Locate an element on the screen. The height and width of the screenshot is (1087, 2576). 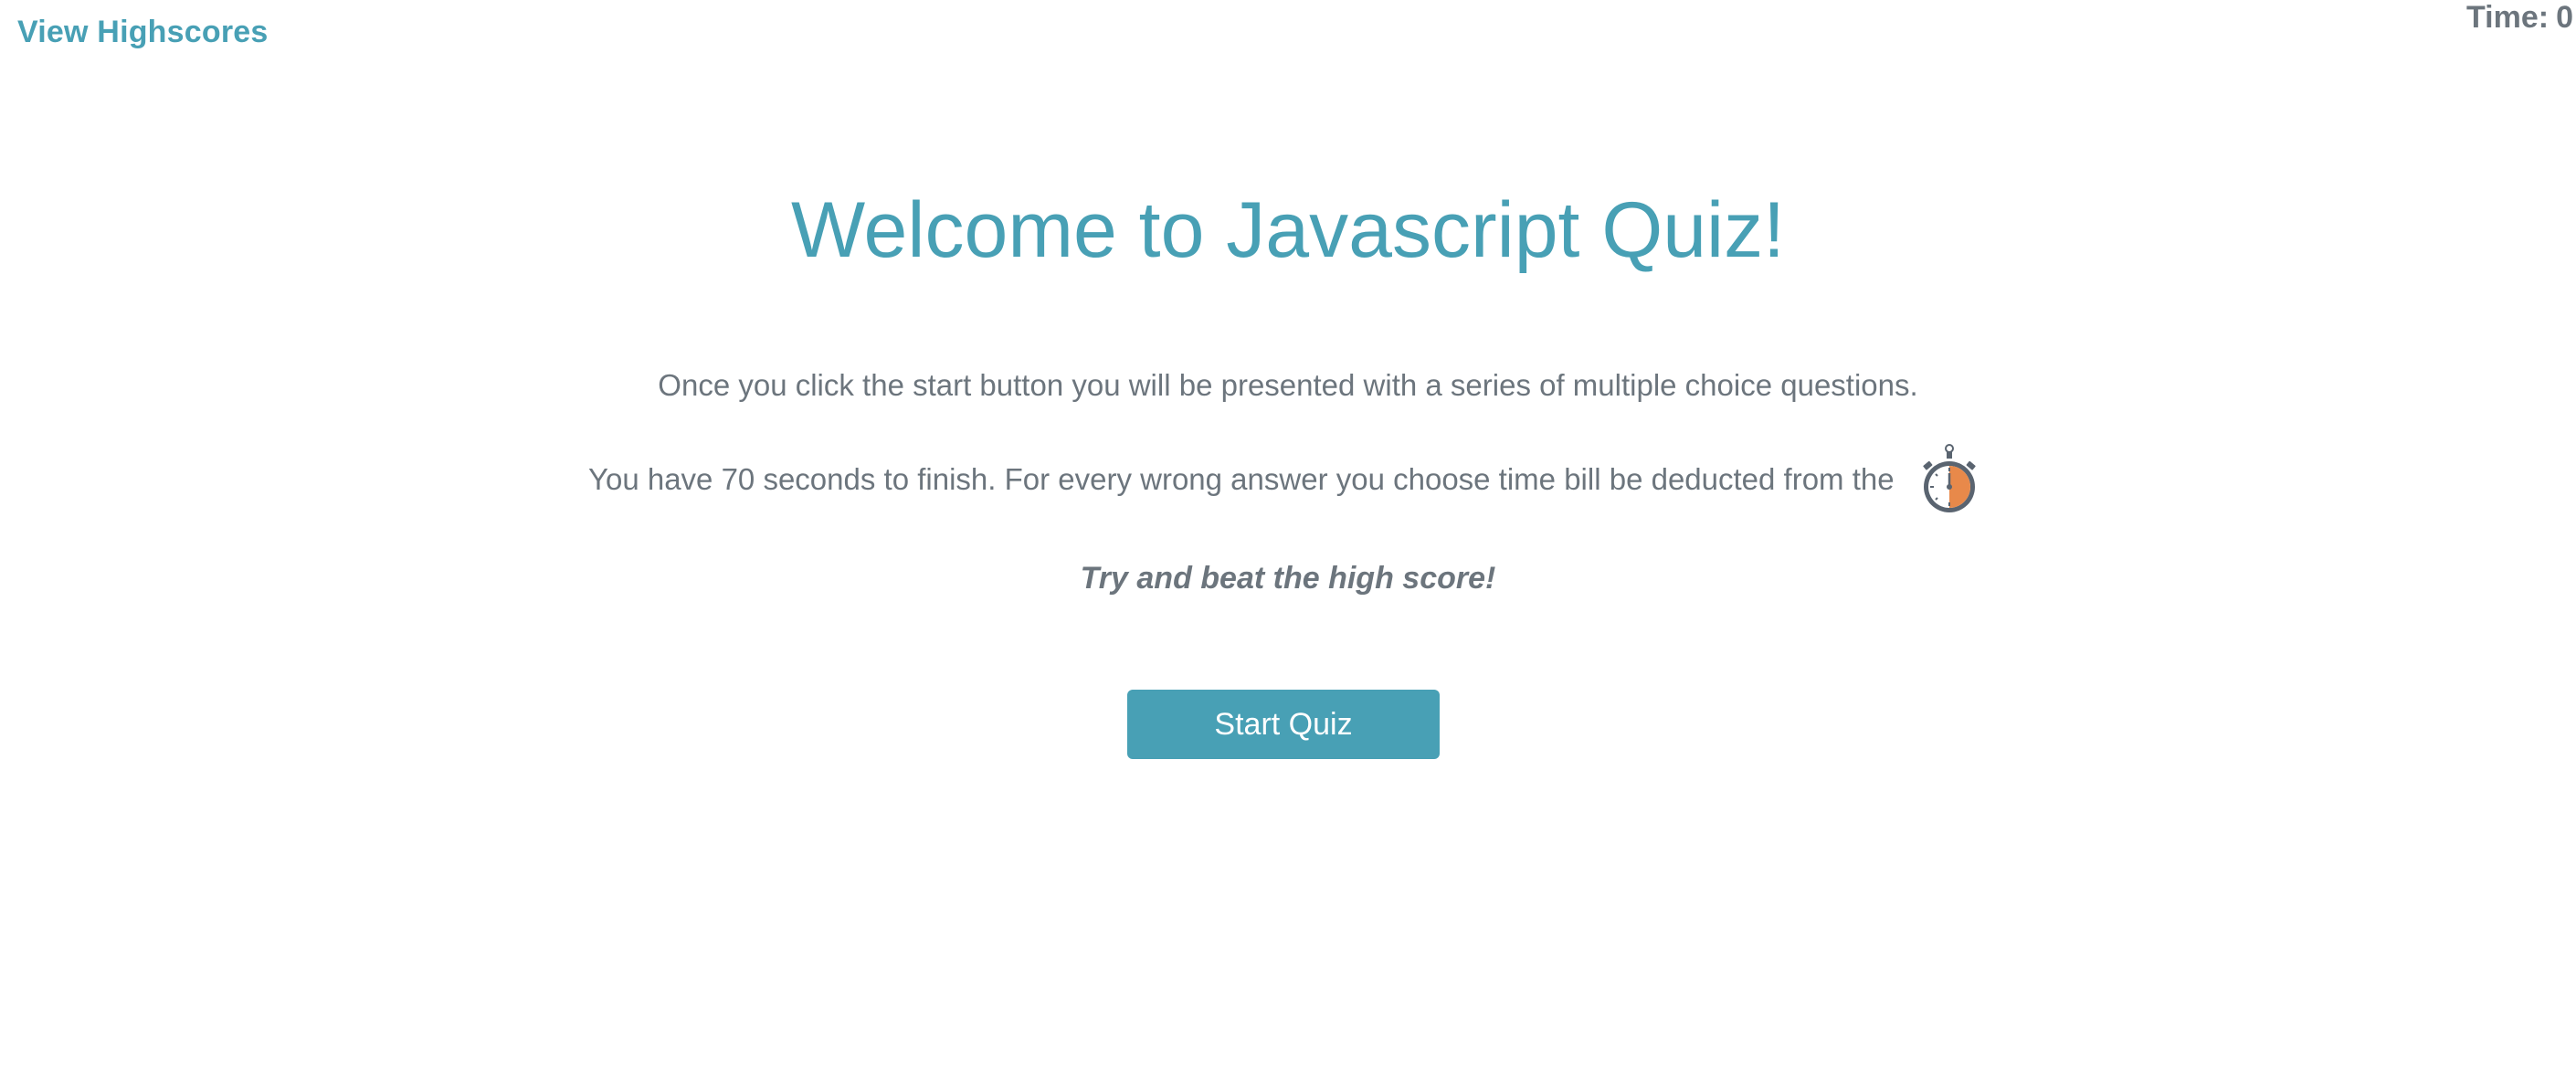
view-highscores-link: View Highscores is located at coordinates (143, 32).